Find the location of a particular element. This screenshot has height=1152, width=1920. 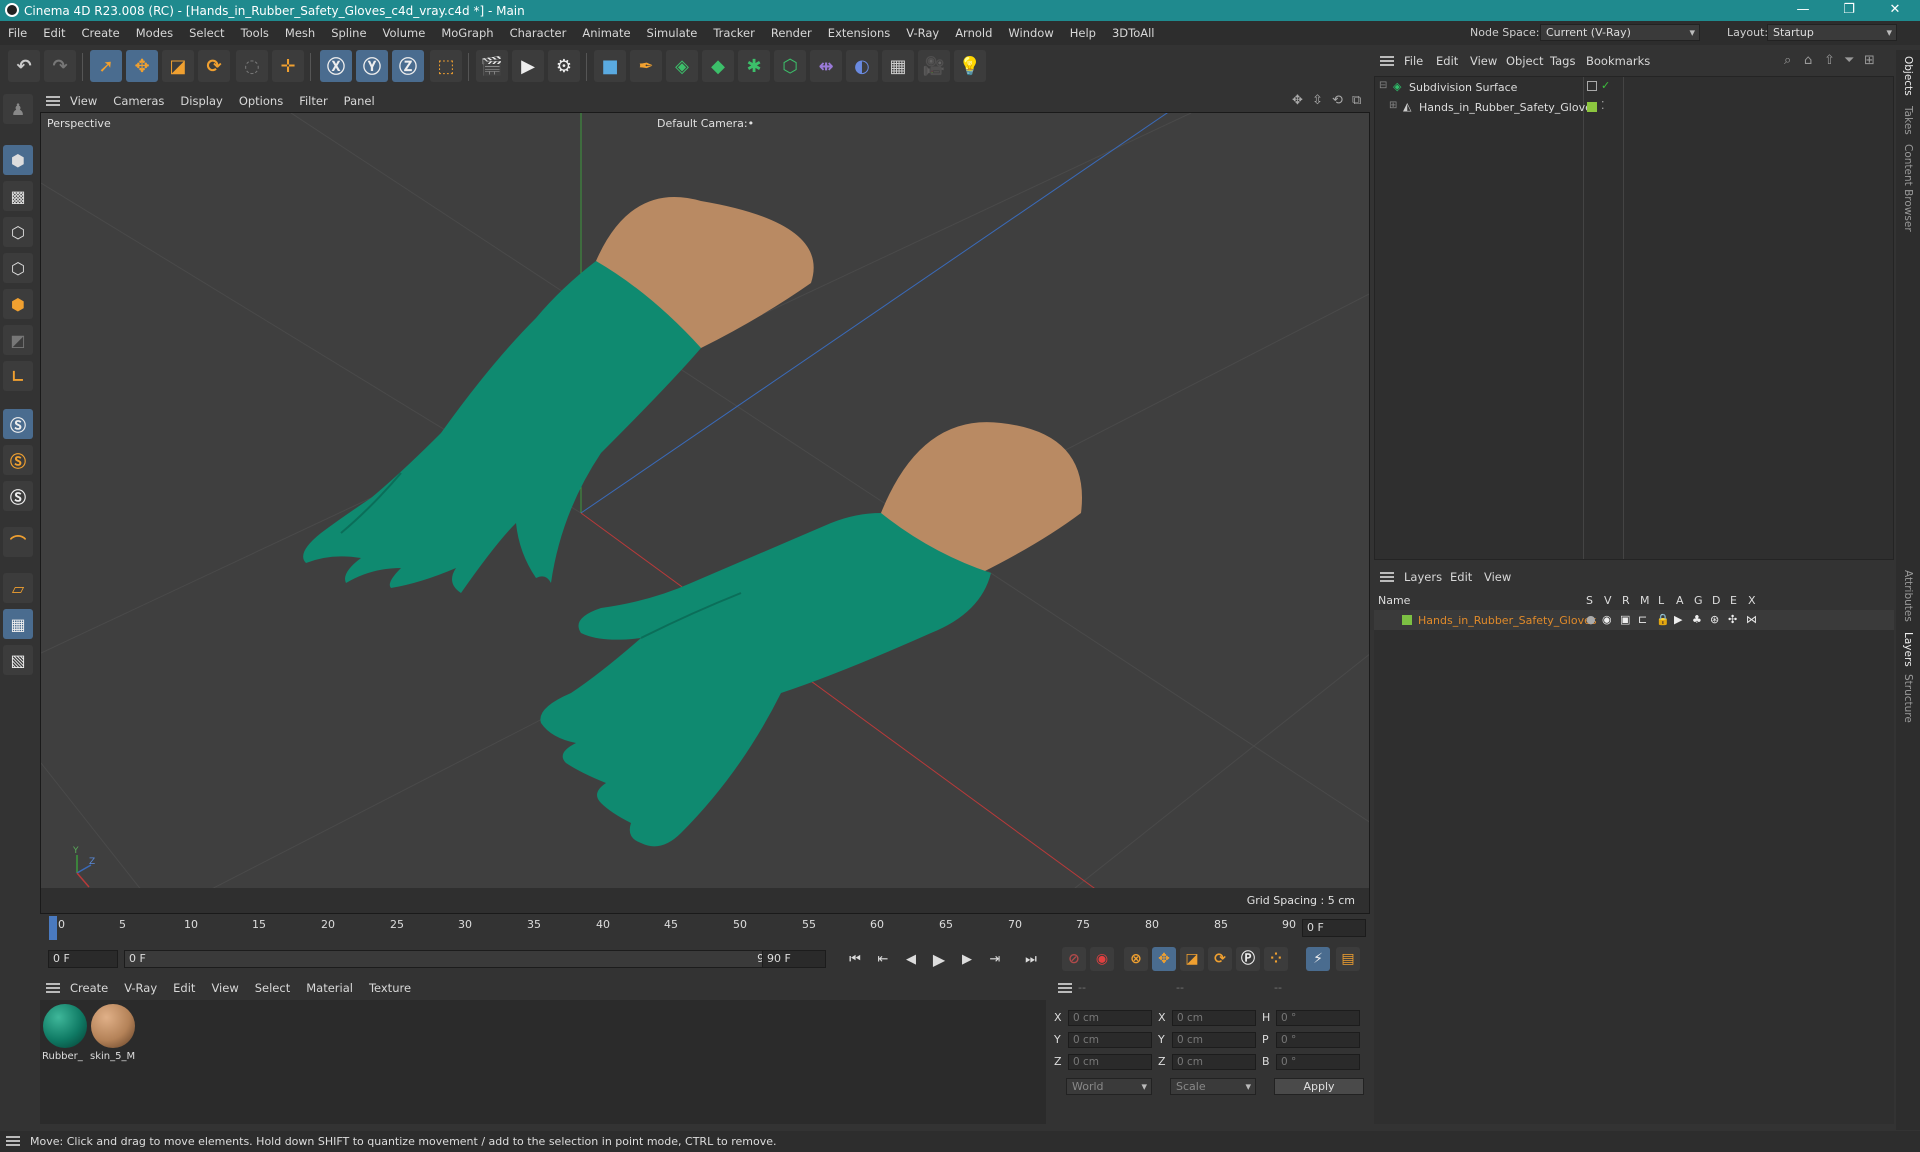

current-frame-field: 0 F is located at coordinates (1334, 928).